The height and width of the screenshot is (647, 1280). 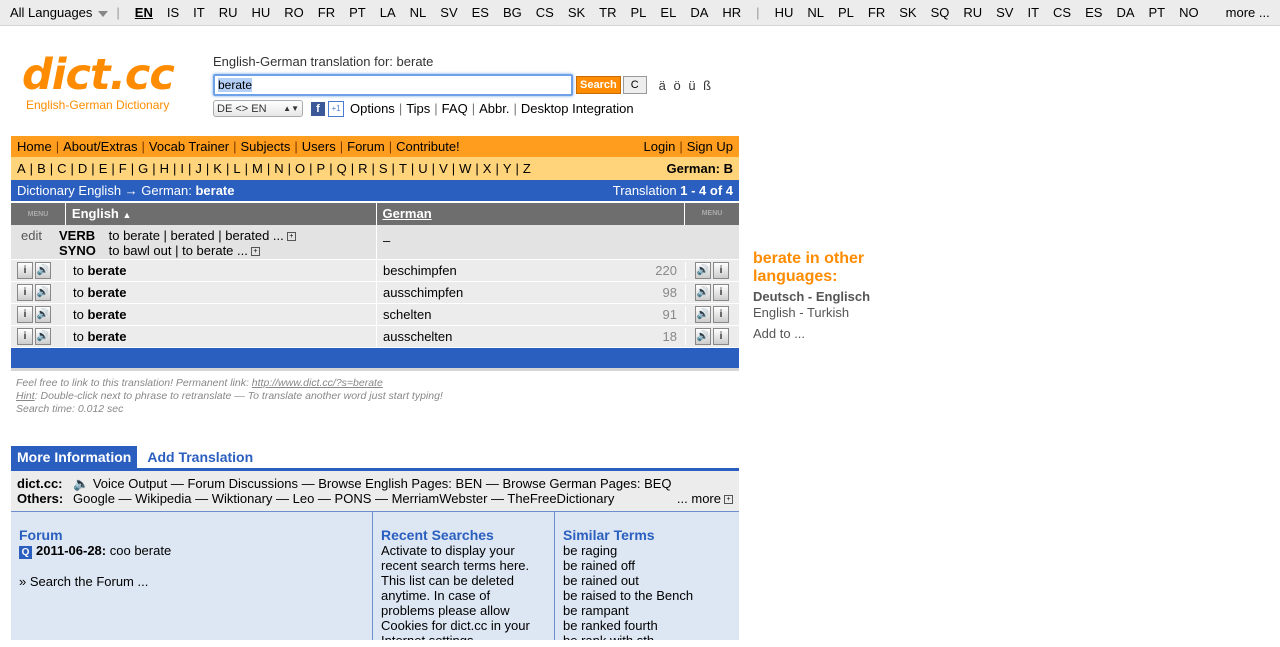 I want to click on menu-button-left: MENU, so click(x=38, y=214).